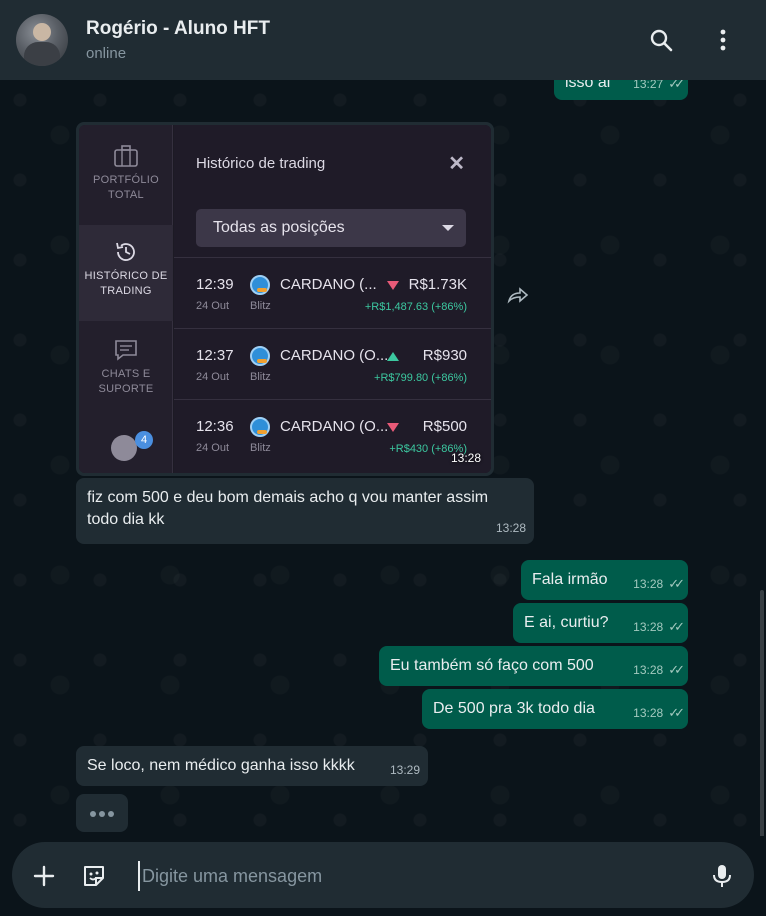 The width and height of the screenshot is (766, 916). What do you see at coordinates (566, 622) in the screenshot?
I see `message-text: E ai, curtiu?` at bounding box center [566, 622].